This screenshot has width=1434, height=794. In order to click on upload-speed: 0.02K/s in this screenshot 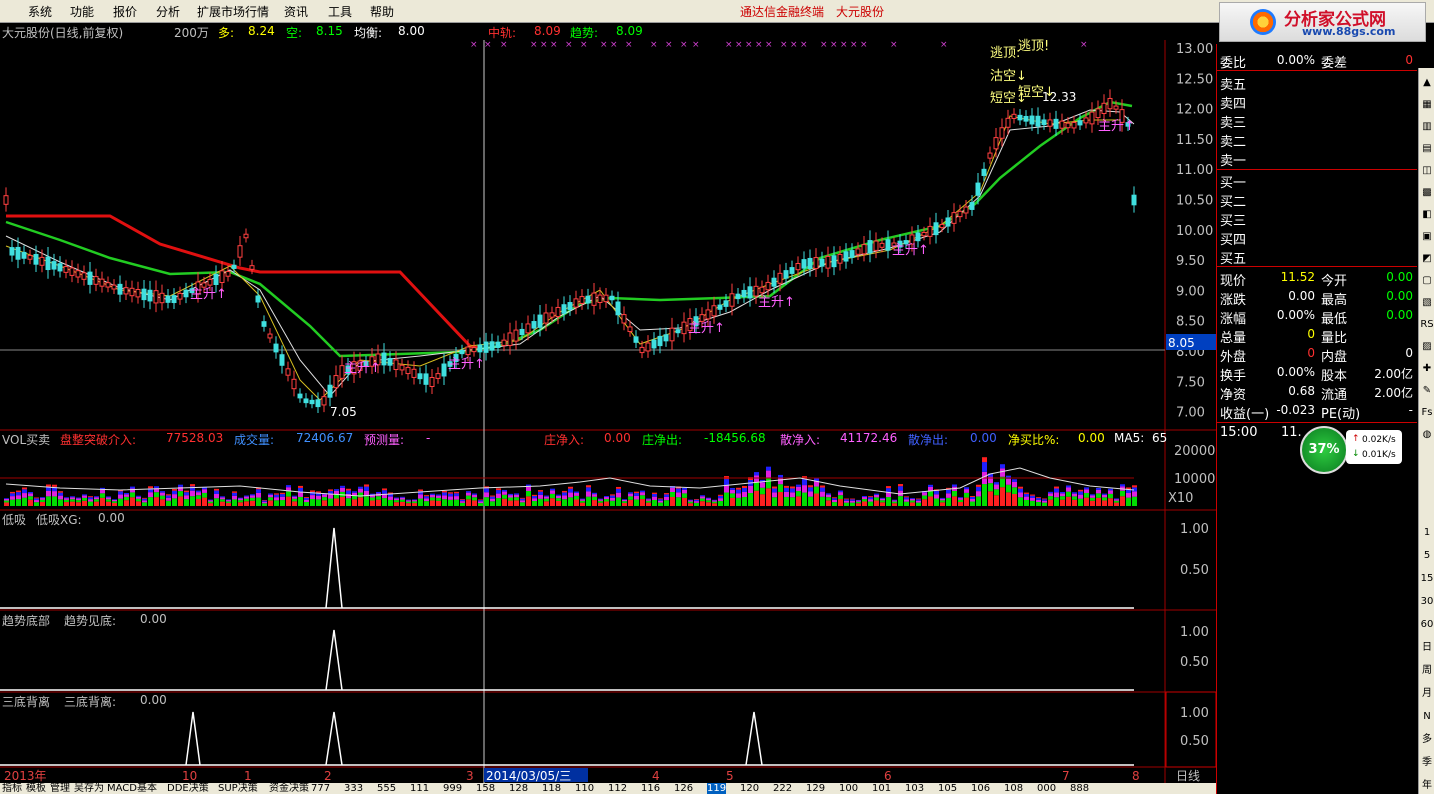, I will do `click(1379, 440)`.